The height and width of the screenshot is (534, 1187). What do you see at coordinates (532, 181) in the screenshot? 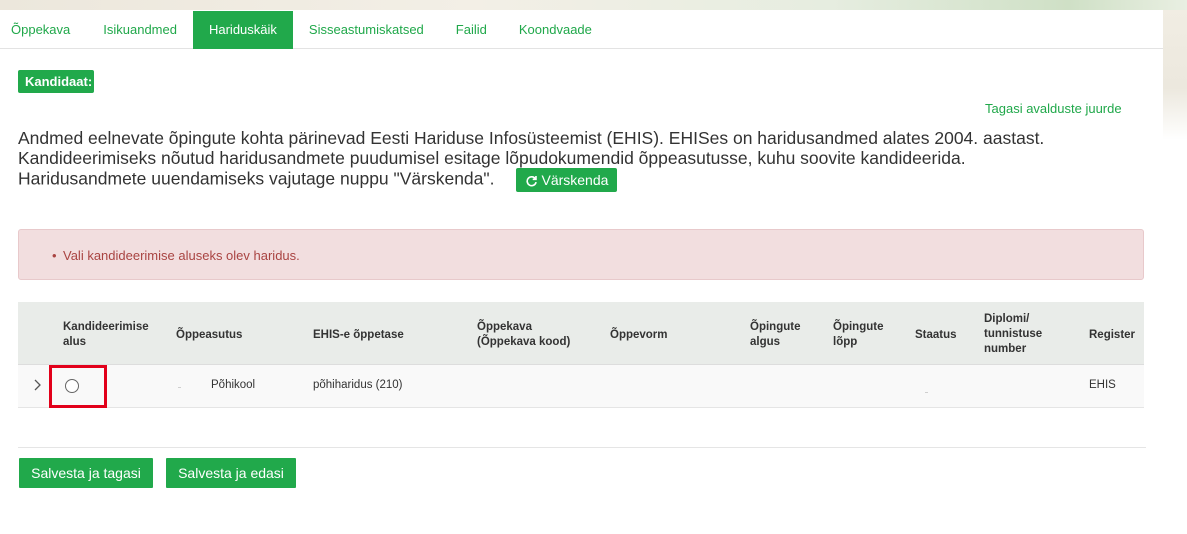
I see `refresh-icon` at bounding box center [532, 181].